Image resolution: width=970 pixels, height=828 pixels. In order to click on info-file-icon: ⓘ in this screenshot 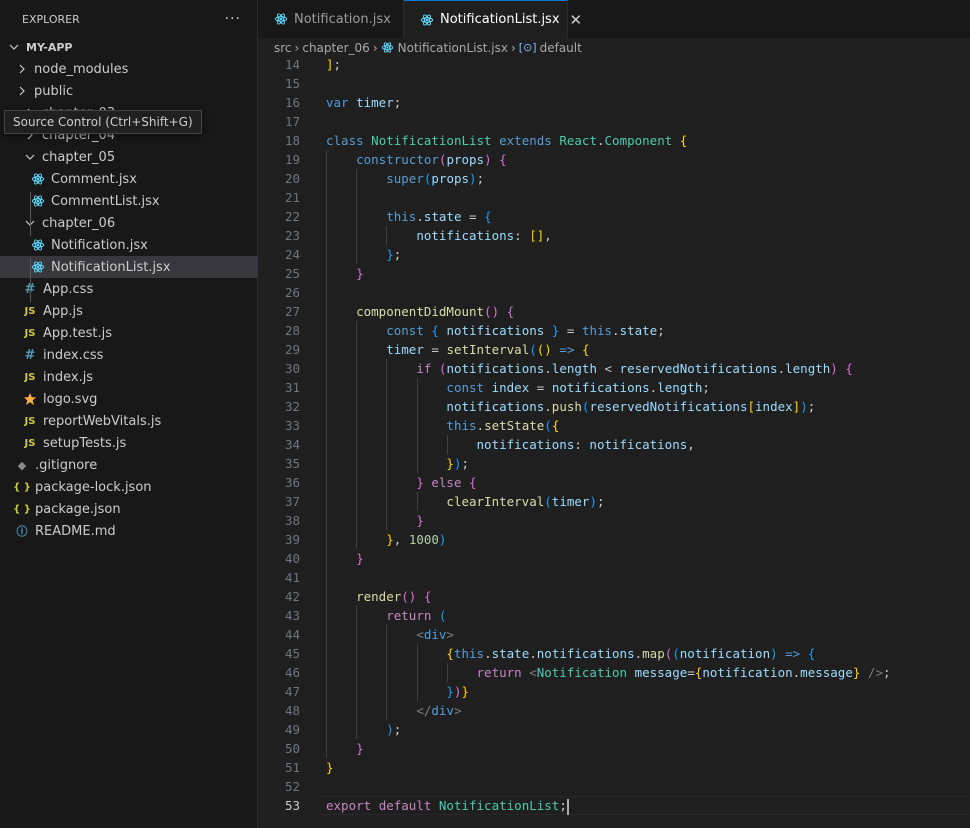, I will do `click(22, 531)`.